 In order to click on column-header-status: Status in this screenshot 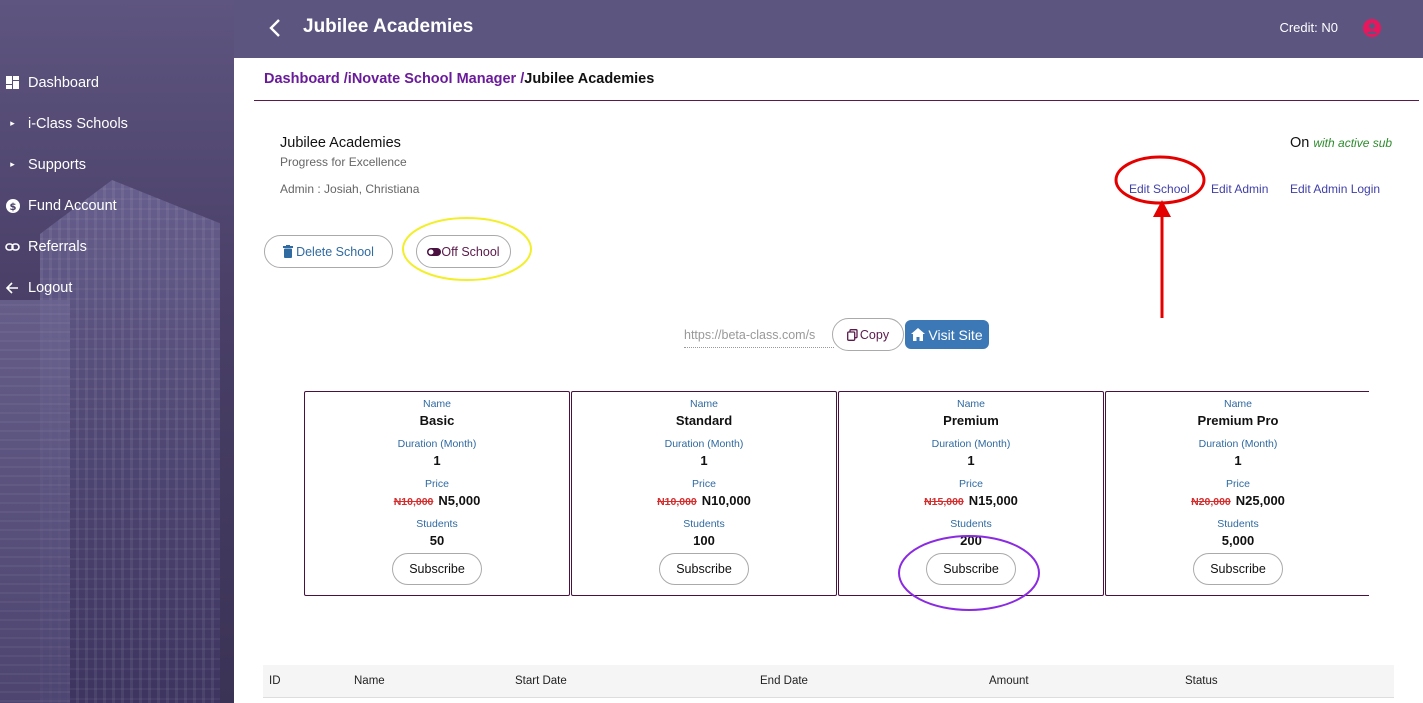, I will do `click(1201, 681)`.